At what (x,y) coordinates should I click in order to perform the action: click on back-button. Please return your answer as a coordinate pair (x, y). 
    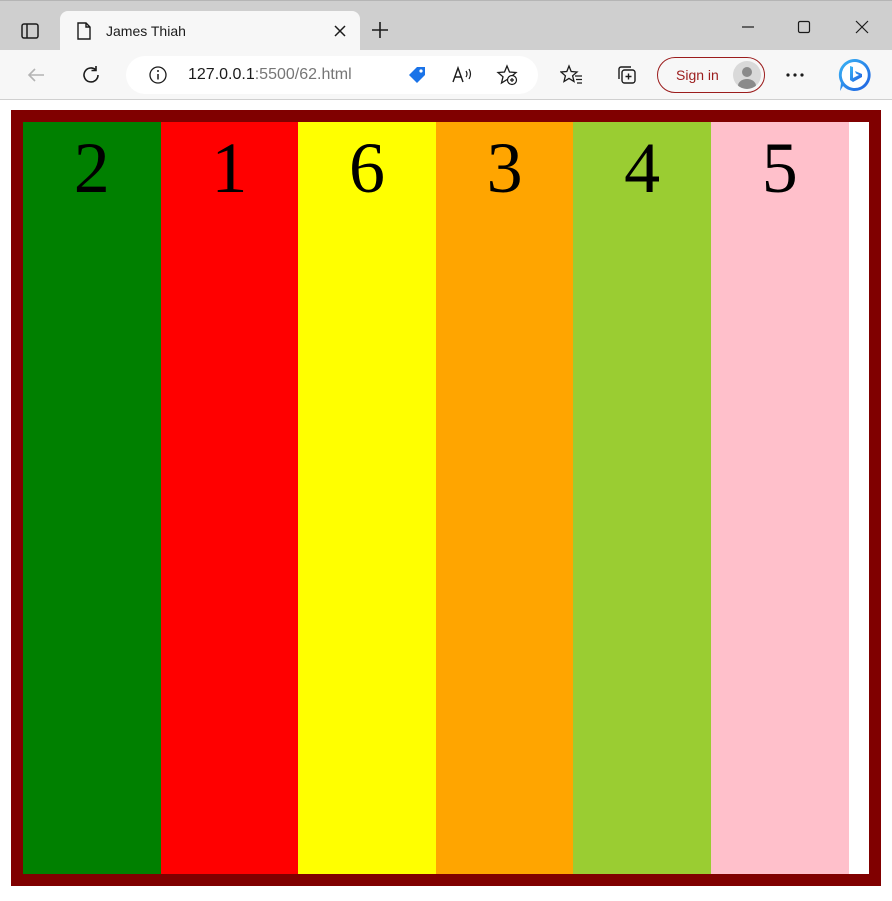
    Looking at the image, I should click on (36, 75).